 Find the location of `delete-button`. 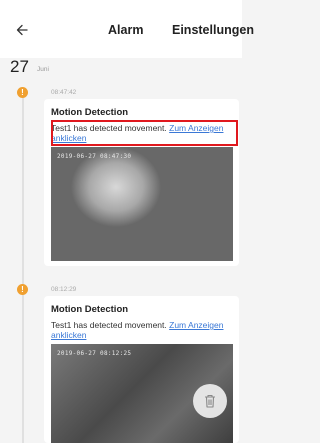

delete-button is located at coordinates (210, 401).